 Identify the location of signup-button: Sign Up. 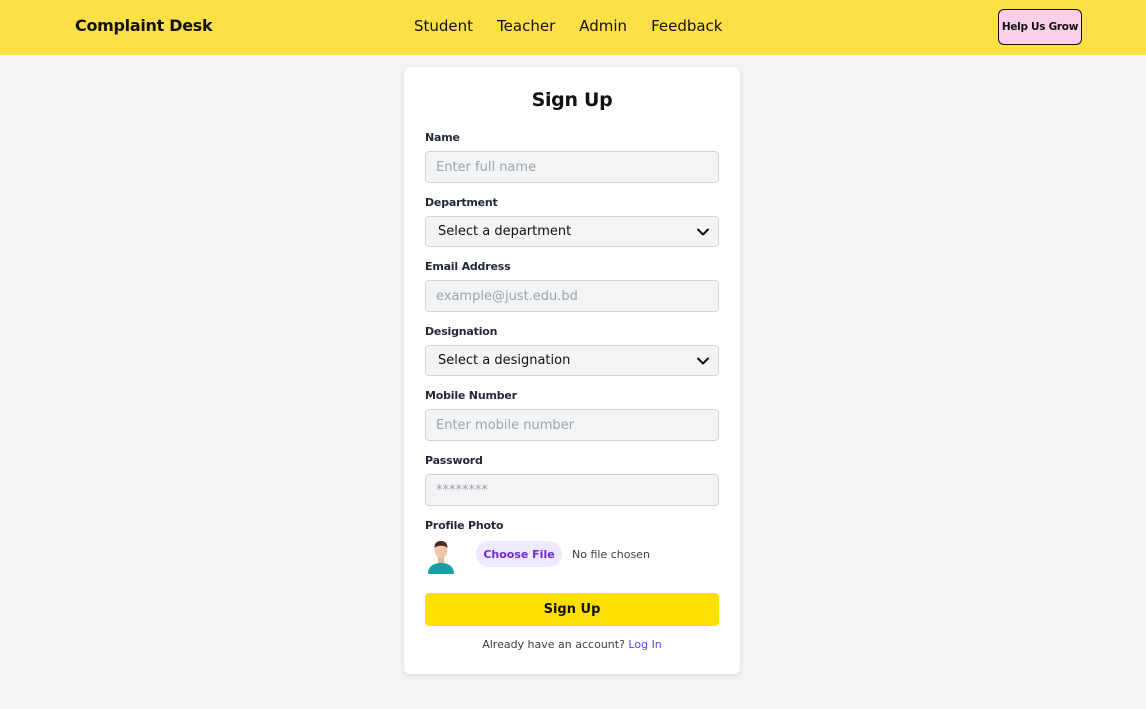
(572, 609).